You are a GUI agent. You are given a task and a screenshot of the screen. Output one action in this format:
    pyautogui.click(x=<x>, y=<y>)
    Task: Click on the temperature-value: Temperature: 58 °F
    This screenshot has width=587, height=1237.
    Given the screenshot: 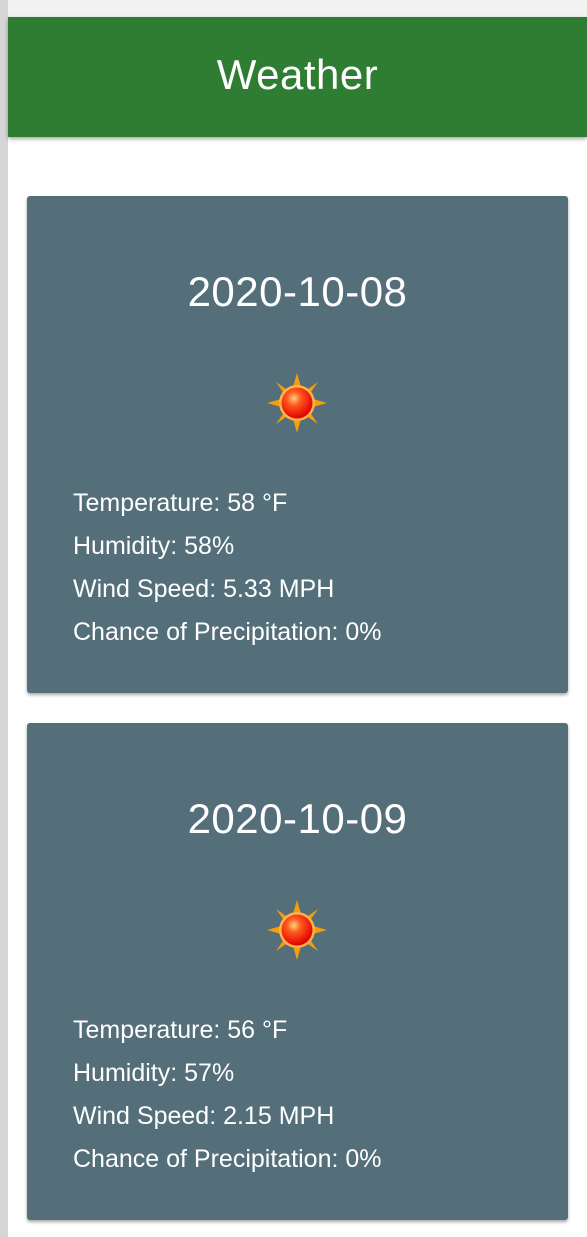 What is the action you would take?
    pyautogui.click(x=180, y=503)
    